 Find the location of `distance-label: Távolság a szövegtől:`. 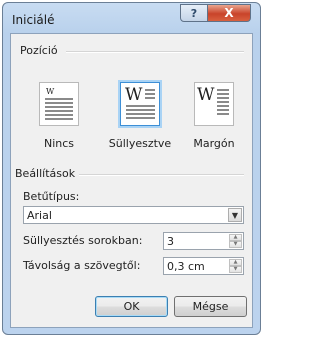

distance-label: Távolság a szövegtől: is located at coordinates (82, 265).